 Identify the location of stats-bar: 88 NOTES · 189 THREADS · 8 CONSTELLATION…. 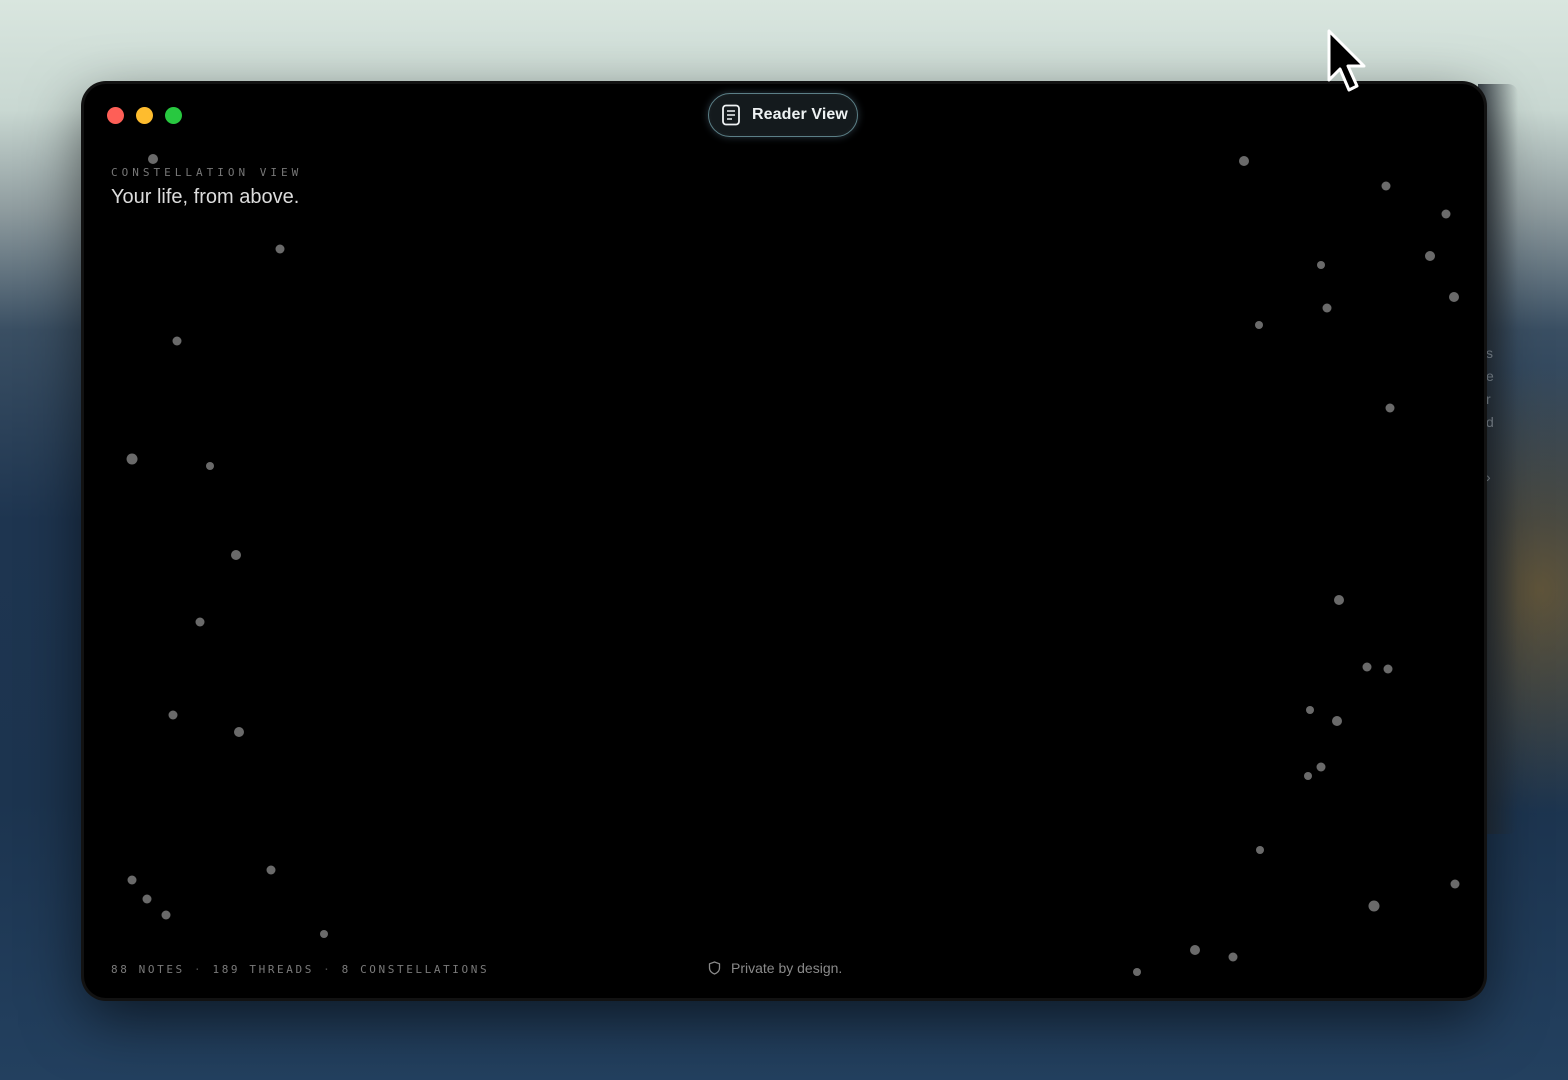
(300, 969).